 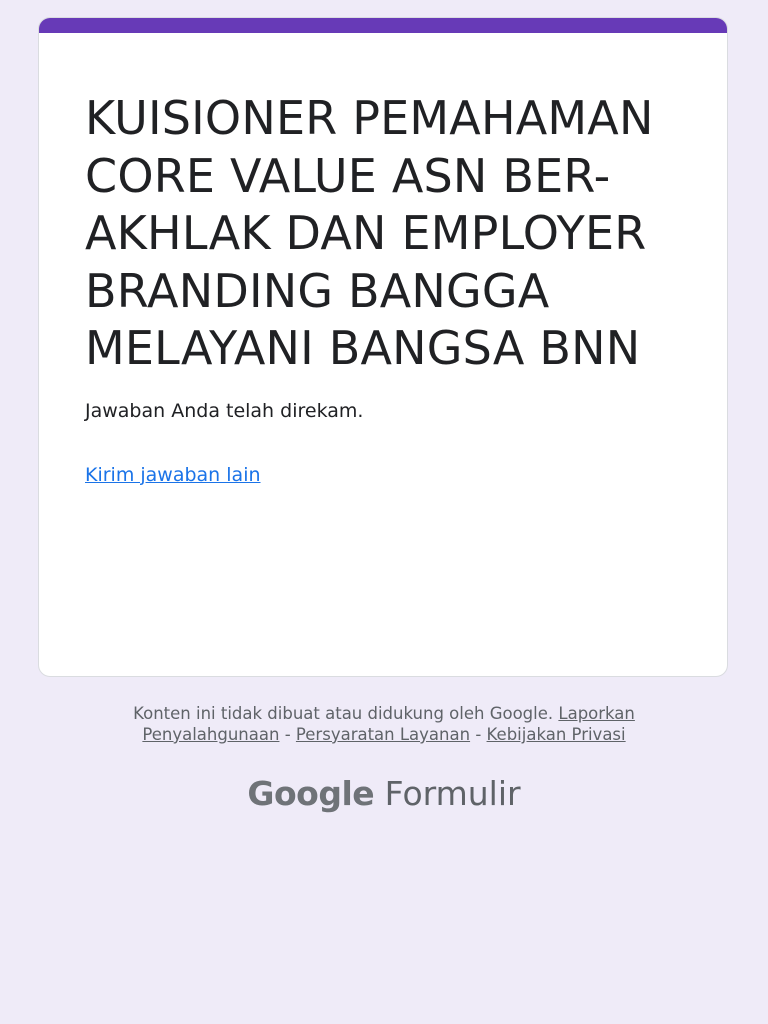 What do you see at coordinates (311, 793) in the screenshot?
I see `google-wordmark: Google` at bounding box center [311, 793].